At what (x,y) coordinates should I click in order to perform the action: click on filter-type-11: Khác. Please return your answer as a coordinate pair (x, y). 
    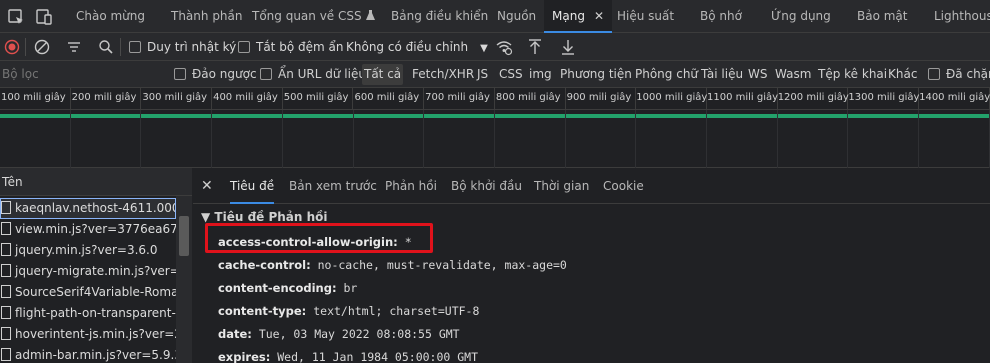
    Looking at the image, I should click on (902, 74).